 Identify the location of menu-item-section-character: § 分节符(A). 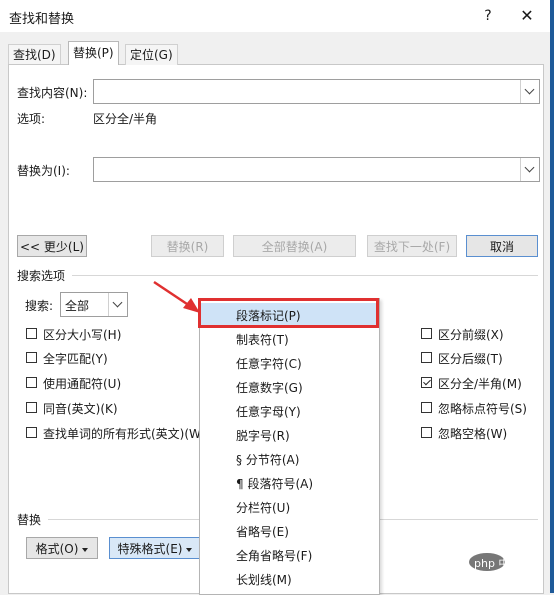
(289, 459).